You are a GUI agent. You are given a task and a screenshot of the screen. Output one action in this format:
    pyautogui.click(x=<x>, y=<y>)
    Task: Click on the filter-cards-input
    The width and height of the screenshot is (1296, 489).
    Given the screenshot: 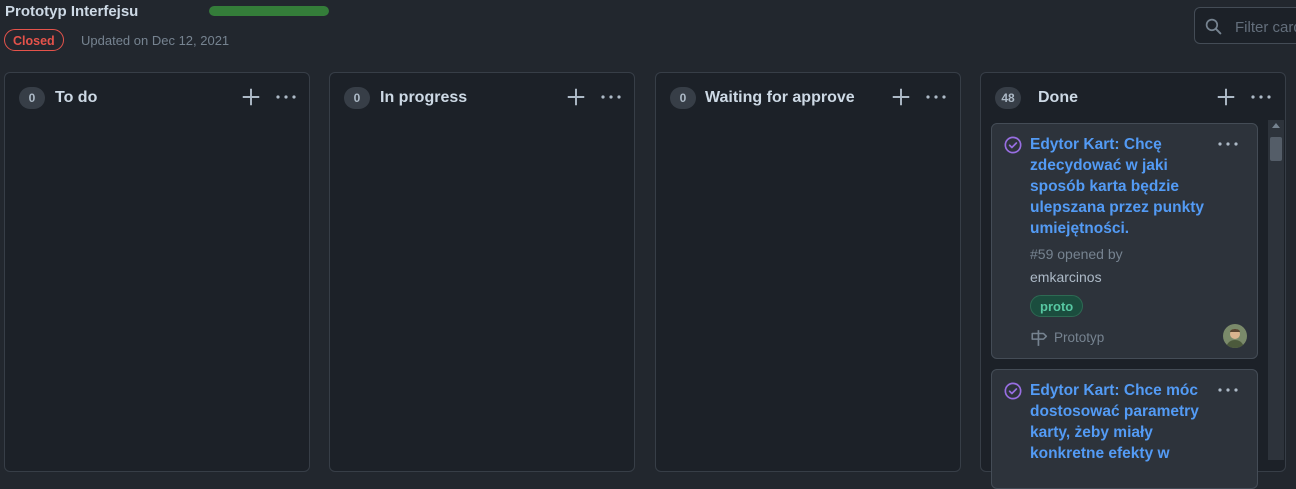 What is the action you would take?
    pyautogui.click(x=1264, y=27)
    